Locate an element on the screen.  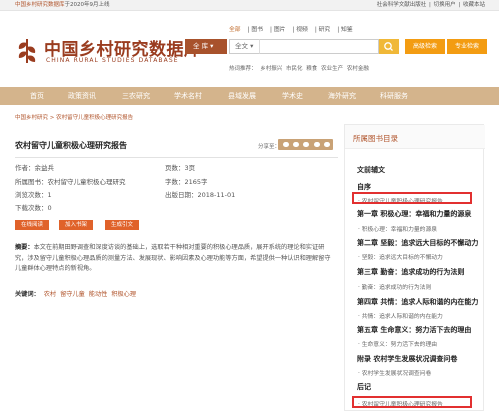
top-bar-left: 中国乡村研究数据库于2020年9月上线 is located at coordinates (62, 5).